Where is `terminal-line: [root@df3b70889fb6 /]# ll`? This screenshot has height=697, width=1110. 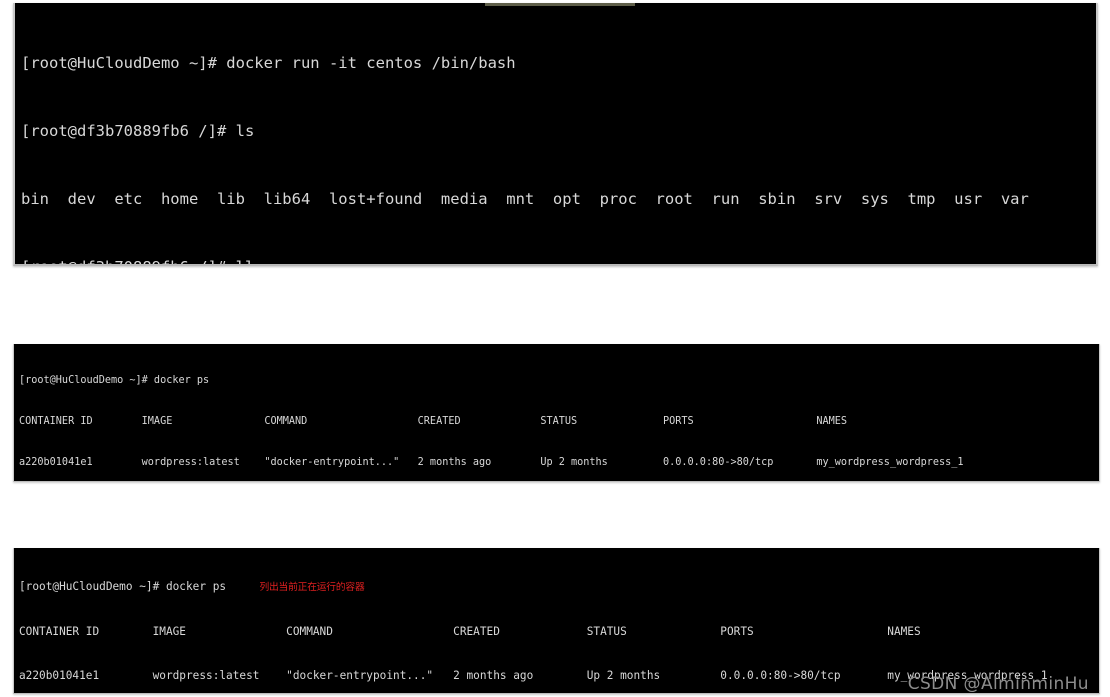 terminal-line: [root@df3b70889fb6 /]# ll is located at coordinates (558, 260).